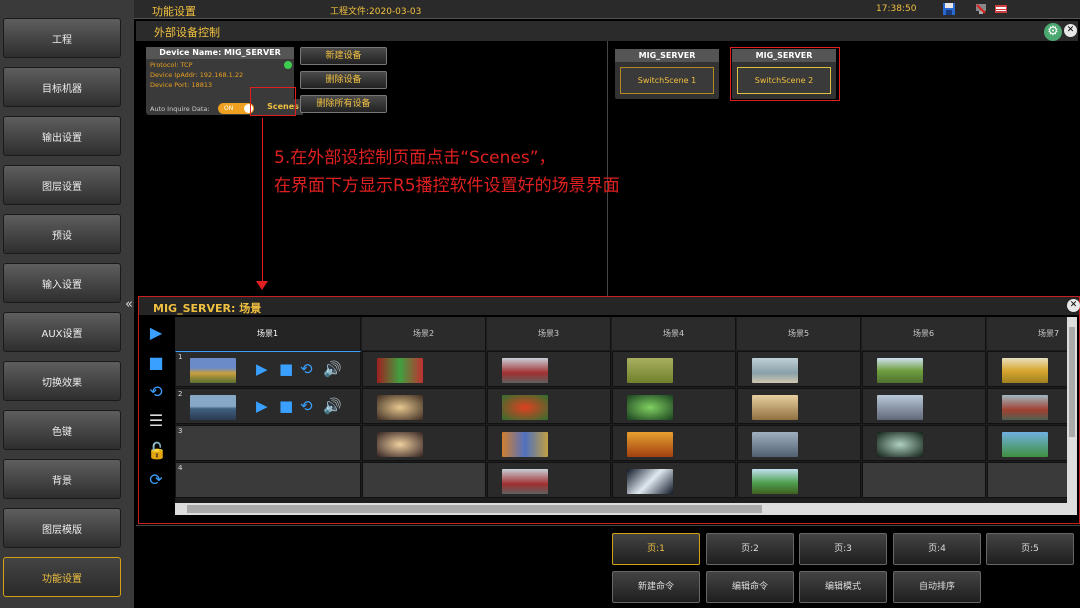 The image size is (1080, 608). What do you see at coordinates (607, 9) in the screenshot?
I see `top-bar: 功能设置 工程文件:2020-03-03 17:38:50` at bounding box center [607, 9].